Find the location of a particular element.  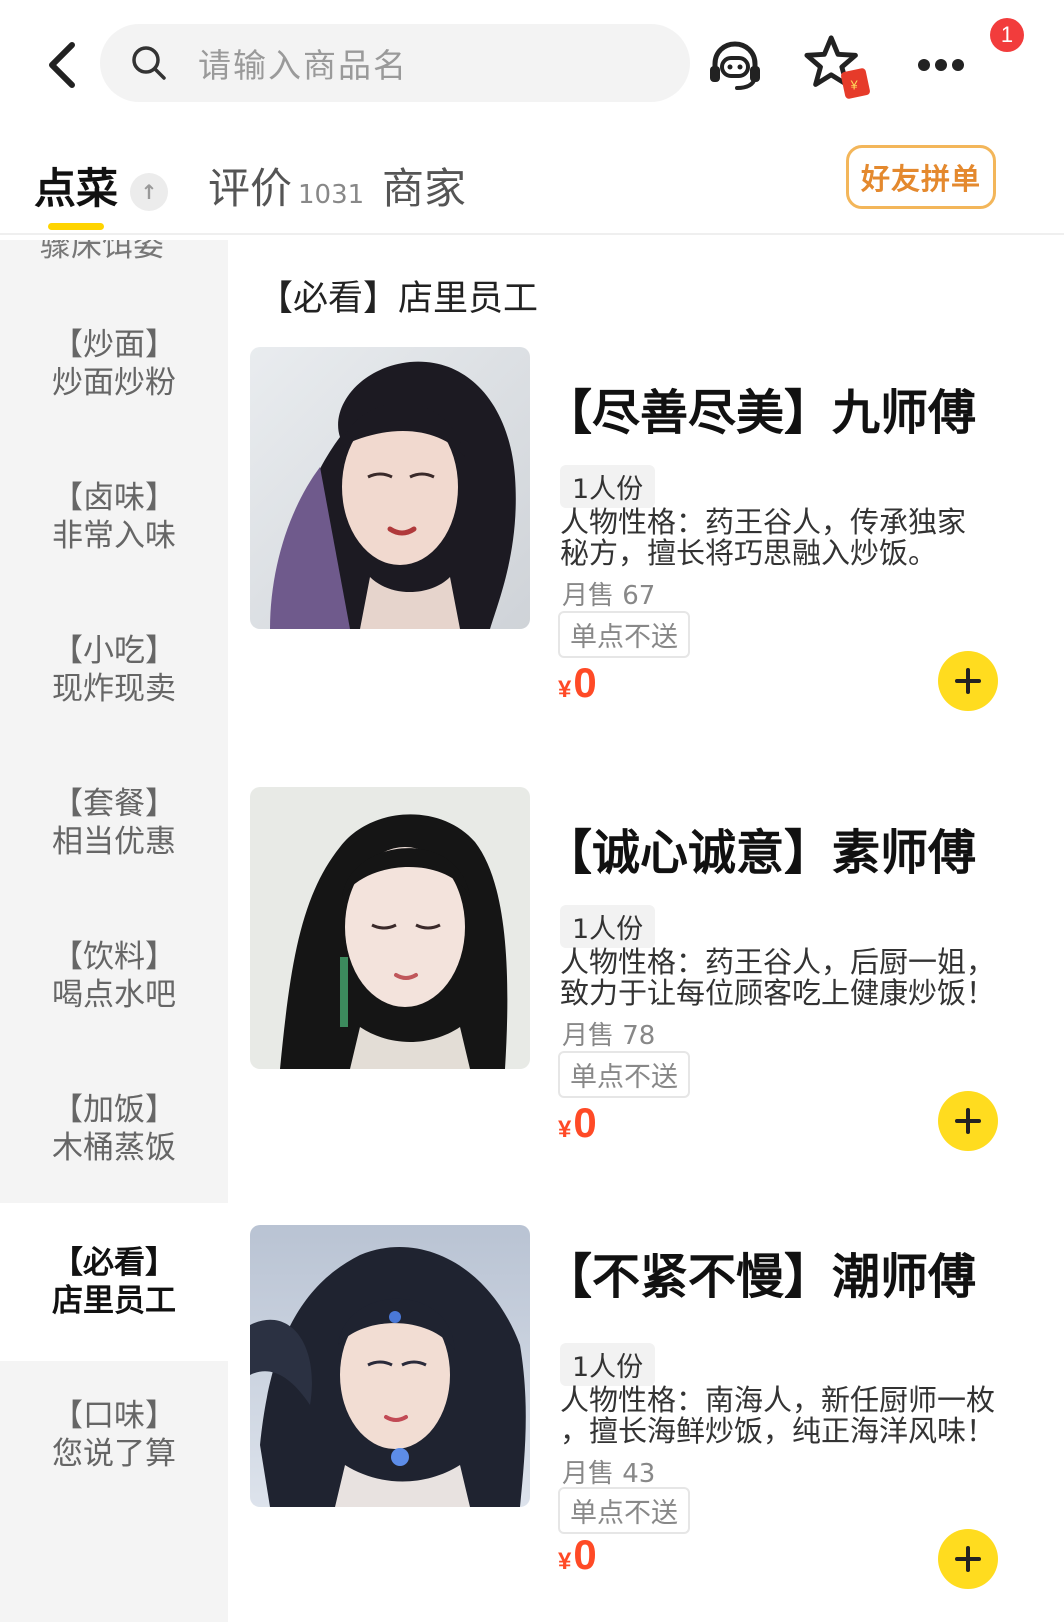

sidebar-item-sublabel: 现炸现卖 is located at coordinates (114, 689).